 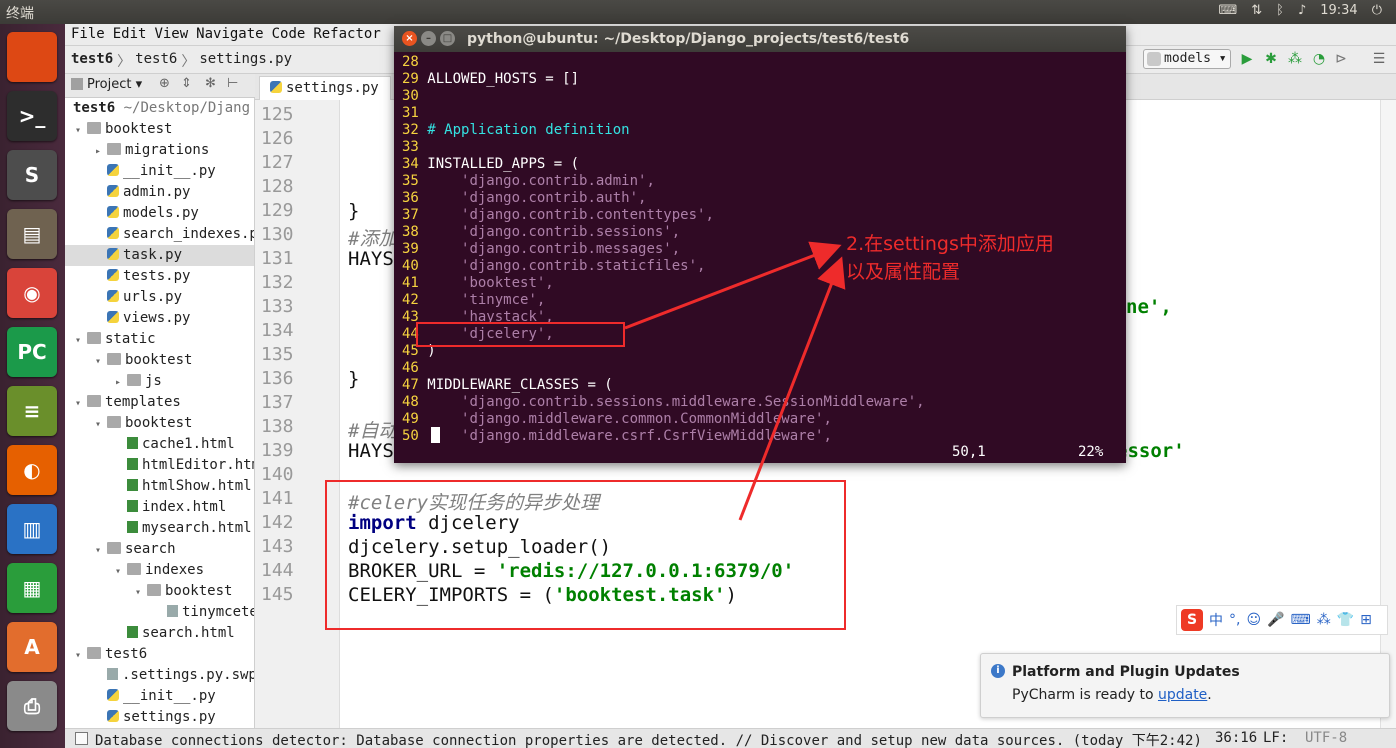 What do you see at coordinates (1301, 620) in the screenshot?
I see `ime-keyboard-icon: ⌨` at bounding box center [1301, 620].